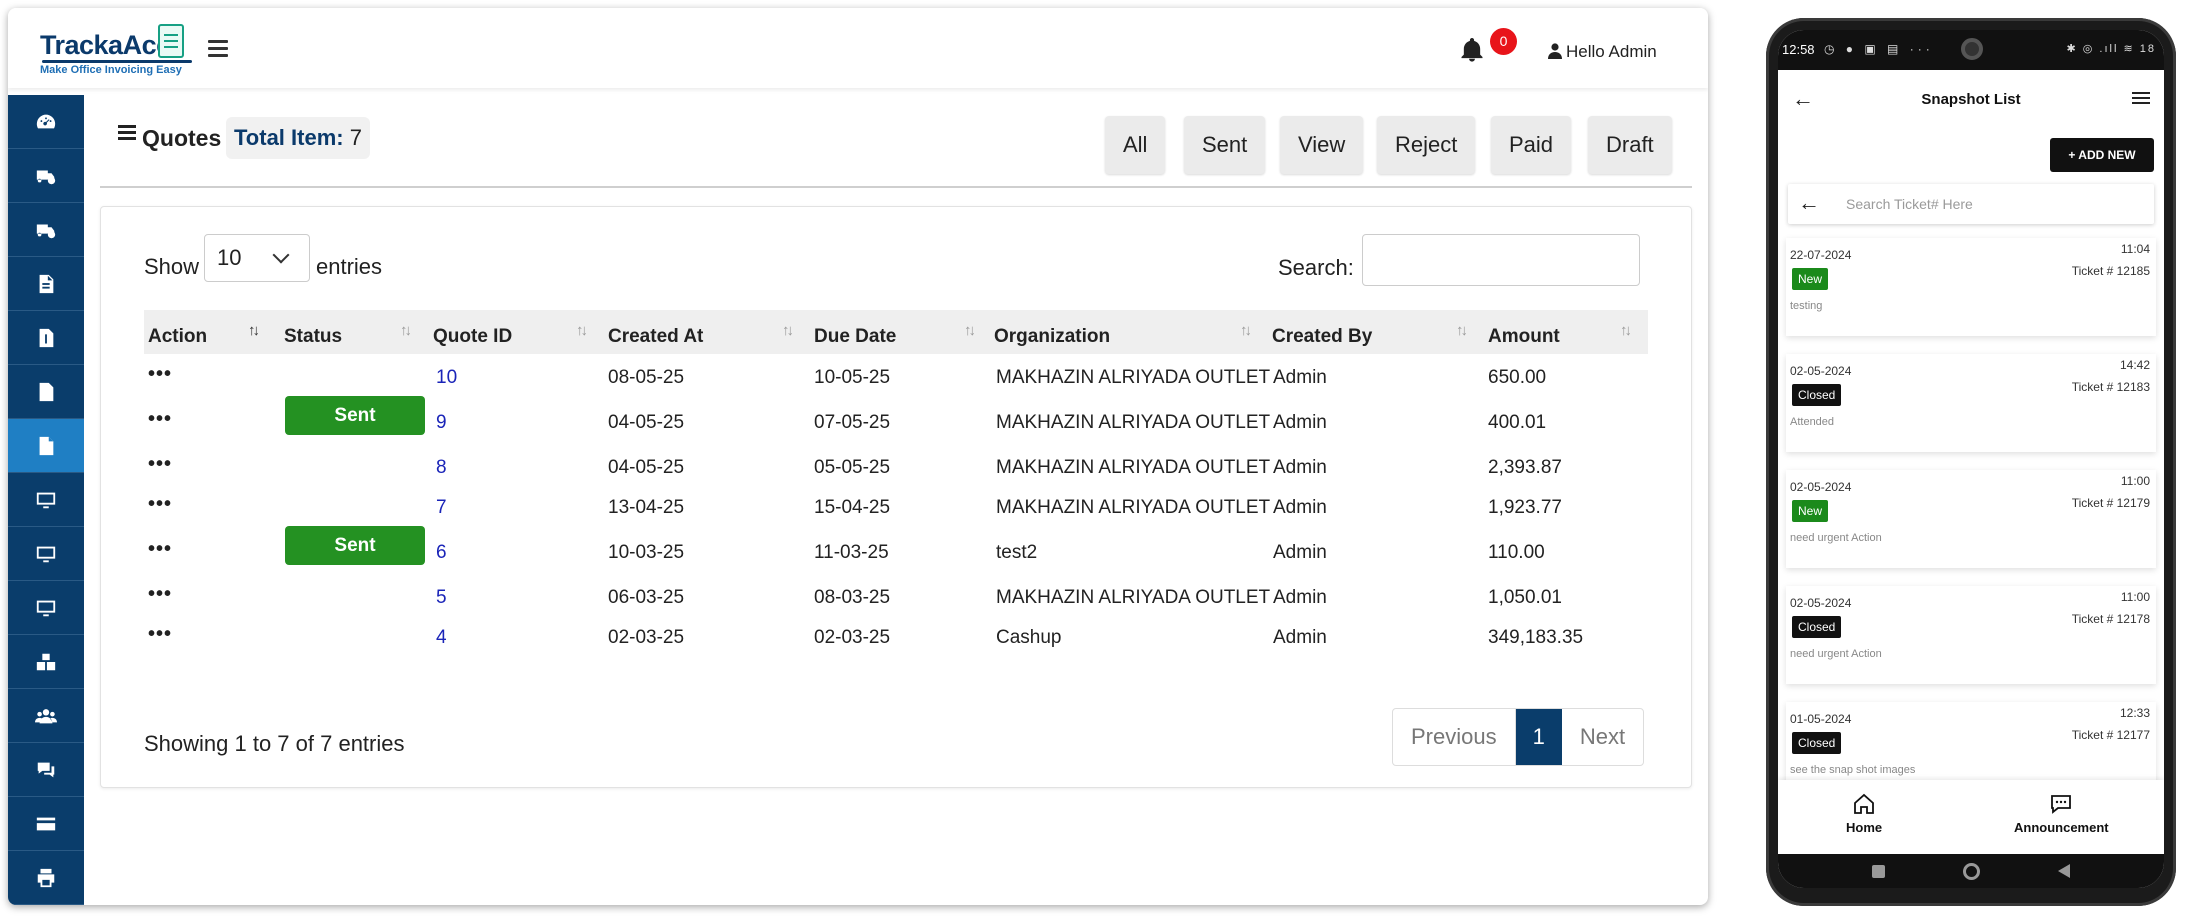  I want to click on sidebar-item-users, so click(46, 716).